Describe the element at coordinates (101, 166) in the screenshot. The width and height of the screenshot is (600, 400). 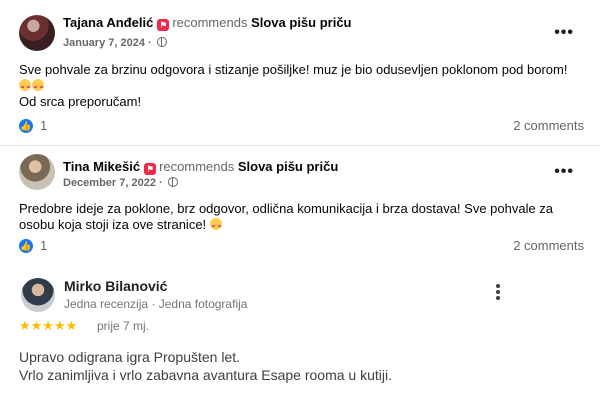
I see `reviewer-name: Tina Mikešić` at that location.